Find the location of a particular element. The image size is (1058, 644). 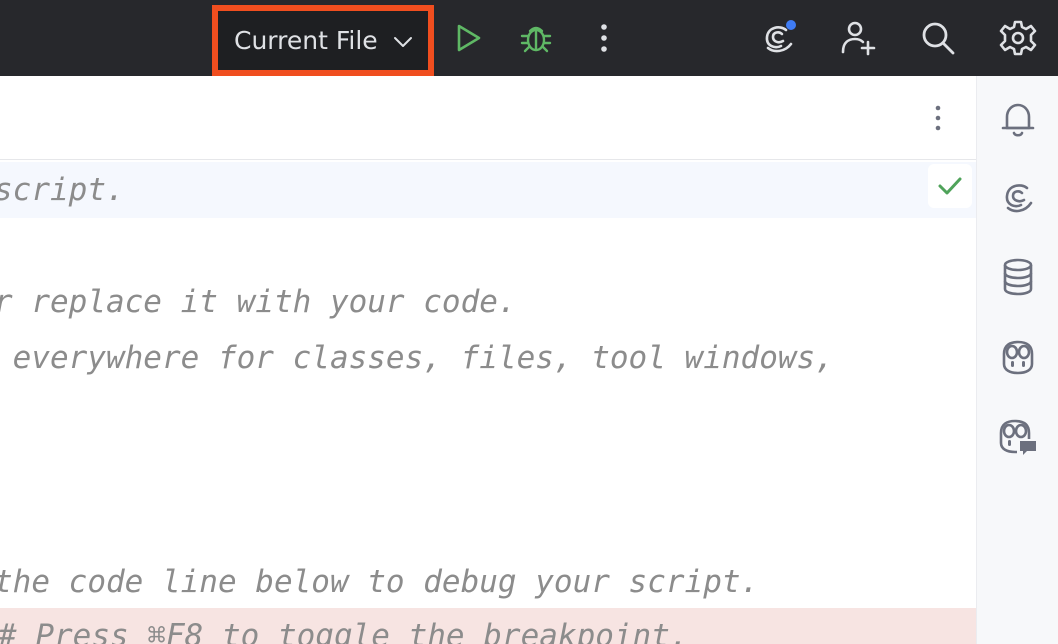

gear-icon is located at coordinates (1018, 38).